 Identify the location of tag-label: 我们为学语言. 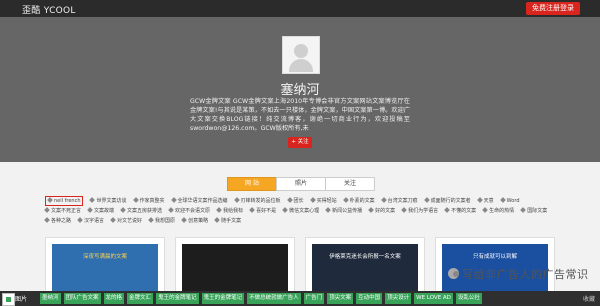
(423, 211).